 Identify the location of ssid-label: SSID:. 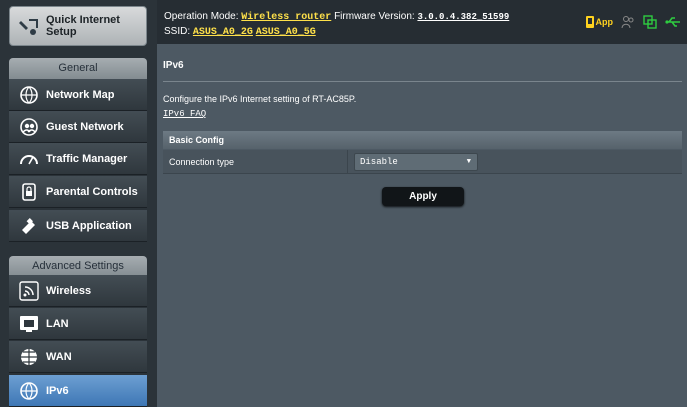
(177, 31).